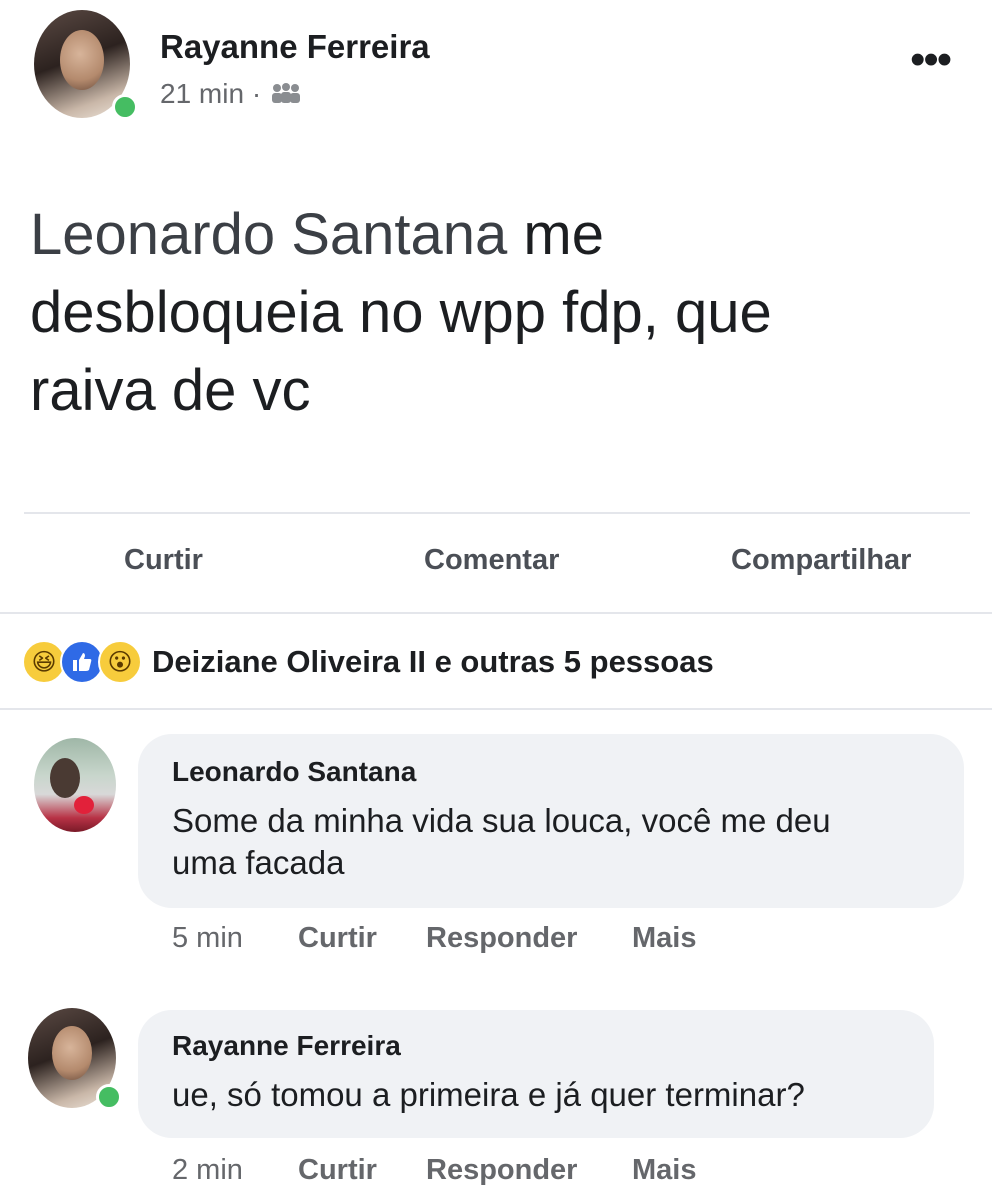  I want to click on more-options-icon: •••, so click(931, 60).